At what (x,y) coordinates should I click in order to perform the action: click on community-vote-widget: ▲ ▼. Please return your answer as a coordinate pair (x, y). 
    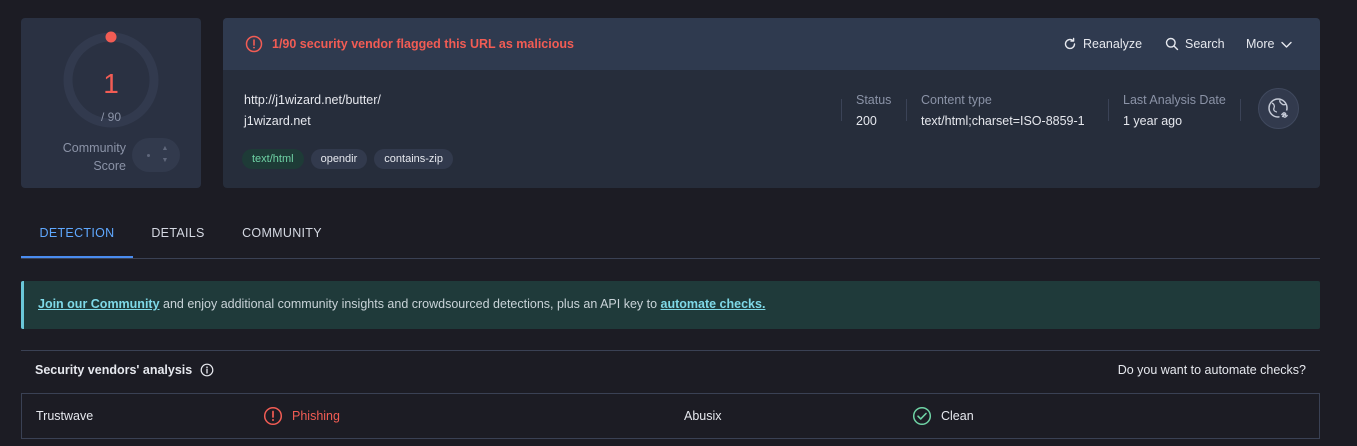
    Looking at the image, I should click on (156, 155).